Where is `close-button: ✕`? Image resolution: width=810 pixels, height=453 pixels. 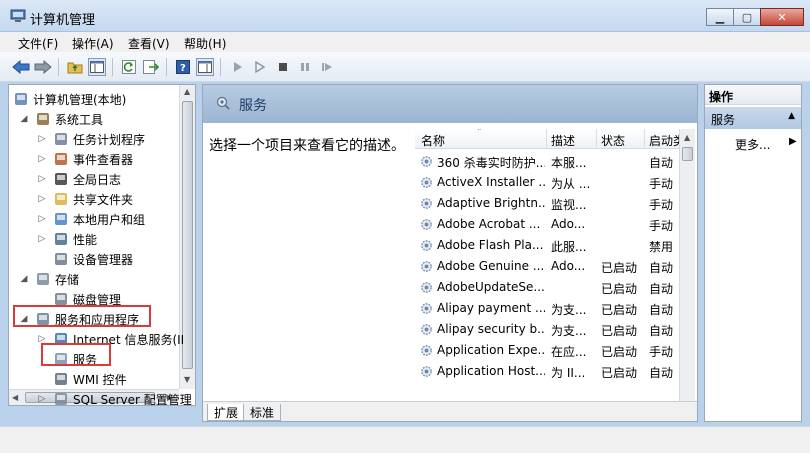 close-button: ✕ is located at coordinates (782, 17).